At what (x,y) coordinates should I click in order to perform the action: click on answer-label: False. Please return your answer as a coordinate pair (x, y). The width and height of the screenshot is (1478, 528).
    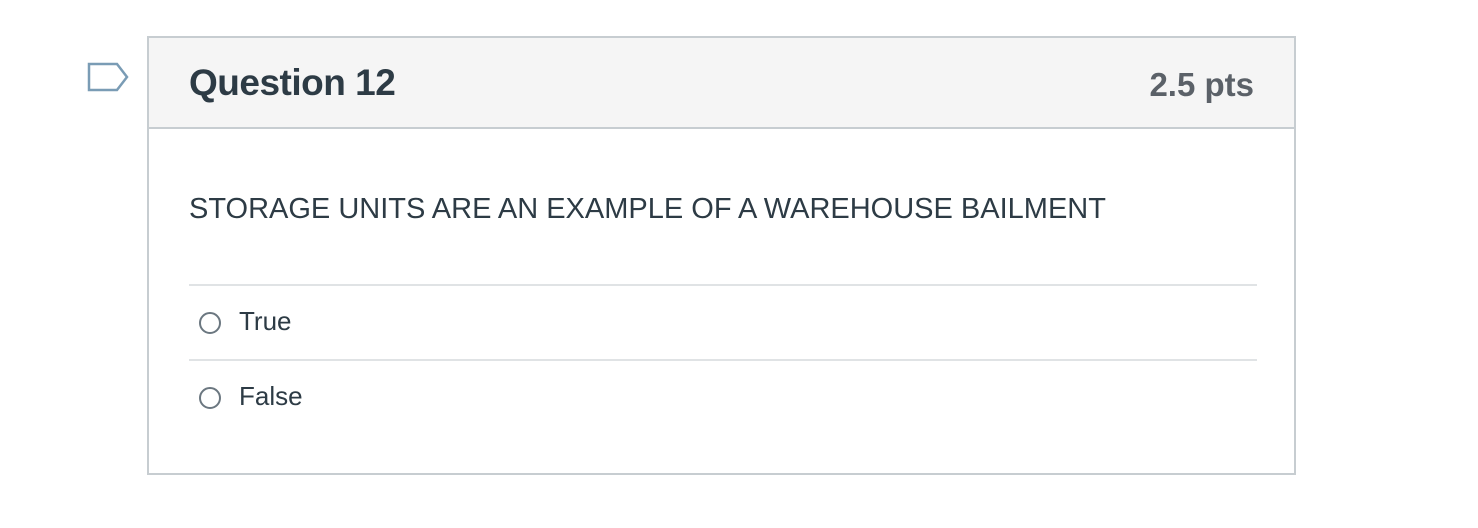
    Looking at the image, I should click on (271, 396).